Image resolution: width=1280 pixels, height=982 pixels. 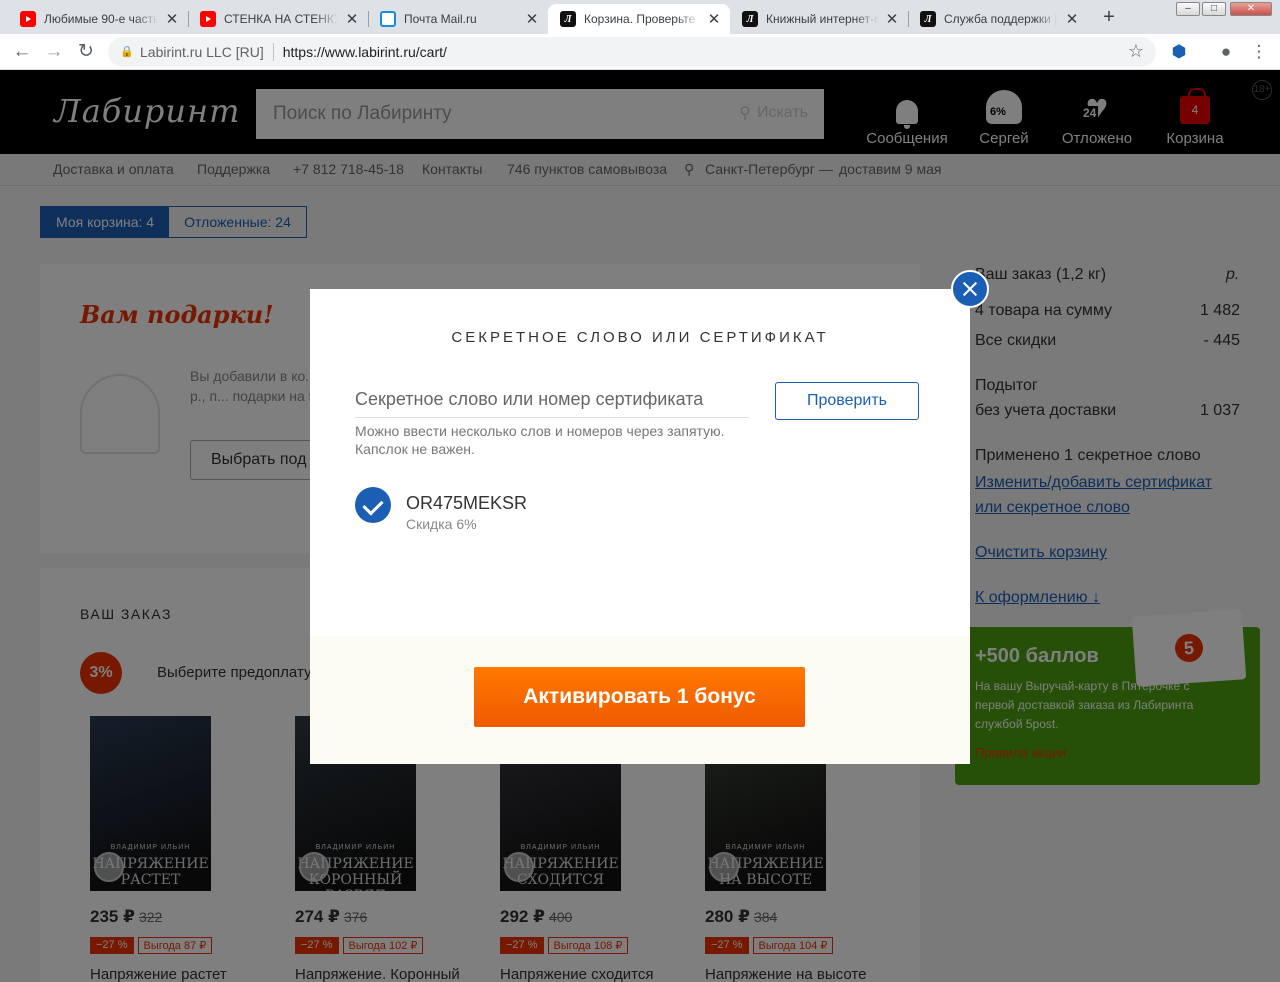 I want to click on tab-title: Почта Mail.ru, so click(x=440, y=19).